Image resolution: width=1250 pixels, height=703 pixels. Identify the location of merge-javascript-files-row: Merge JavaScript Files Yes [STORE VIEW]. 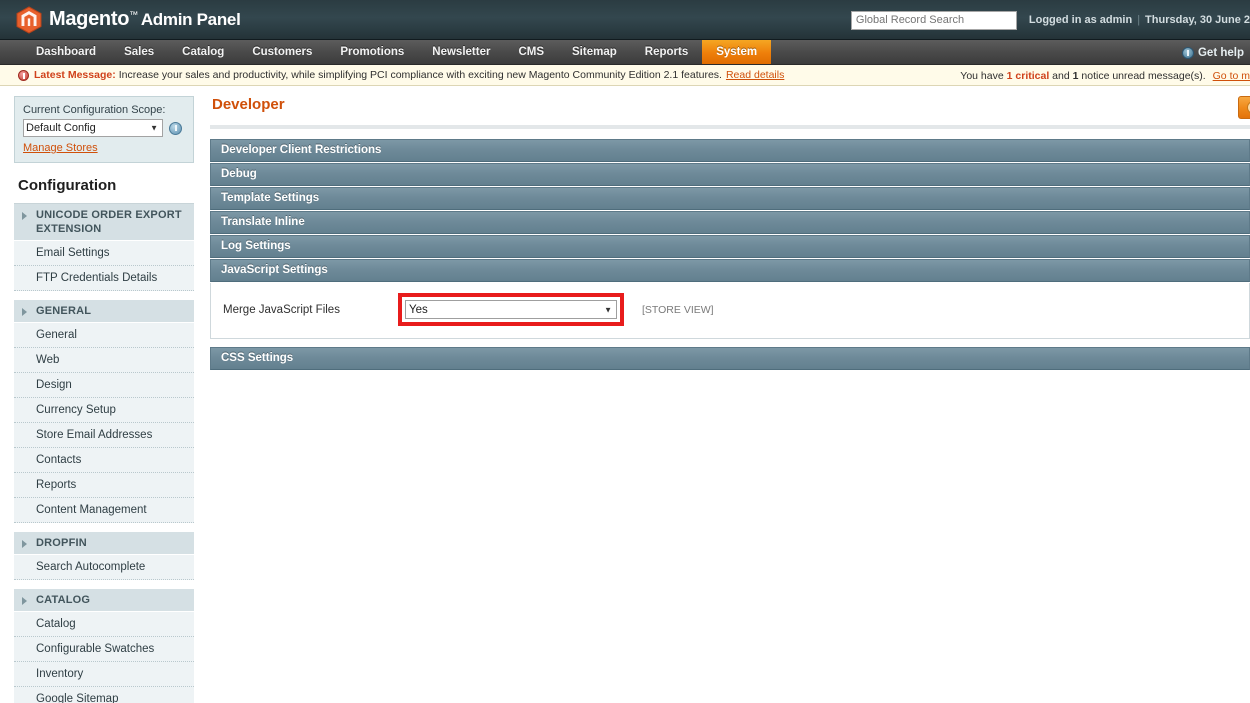
(730, 309).